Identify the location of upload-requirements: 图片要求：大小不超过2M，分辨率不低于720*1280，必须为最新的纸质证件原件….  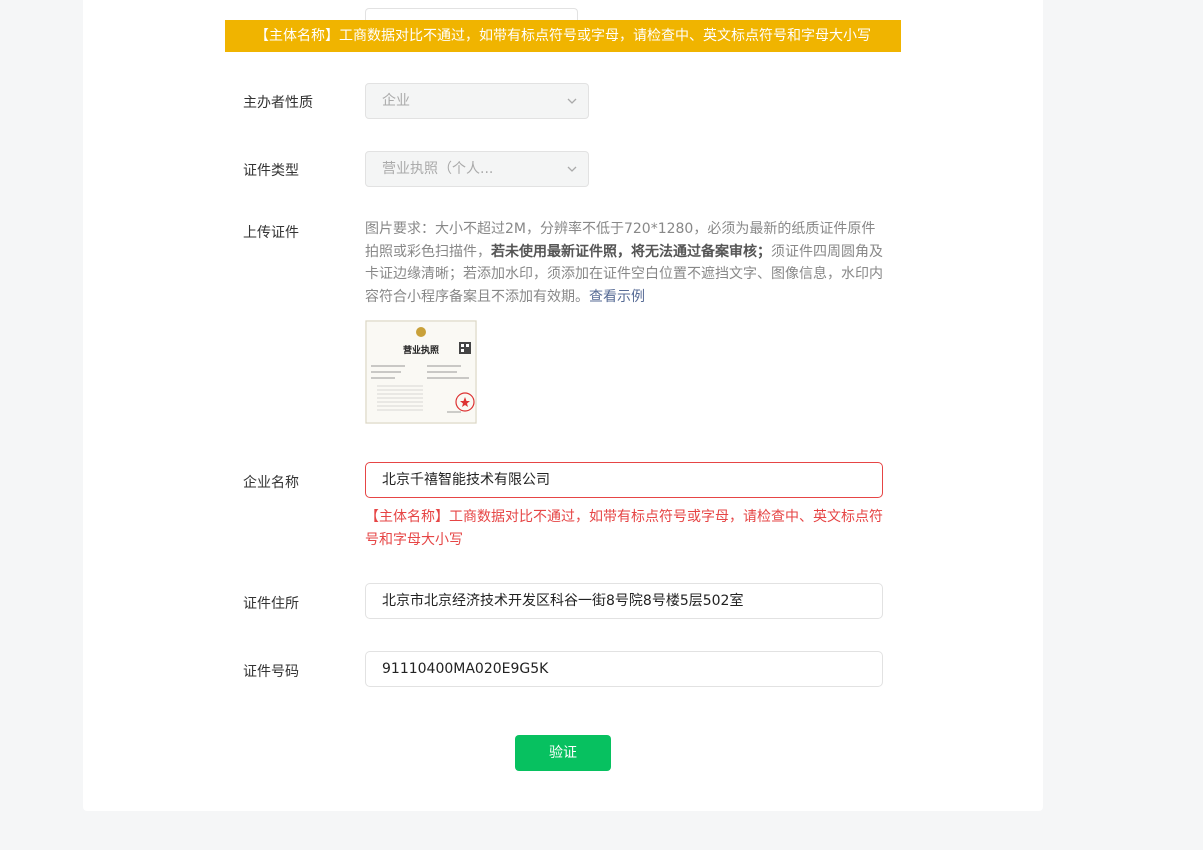
(625, 263).